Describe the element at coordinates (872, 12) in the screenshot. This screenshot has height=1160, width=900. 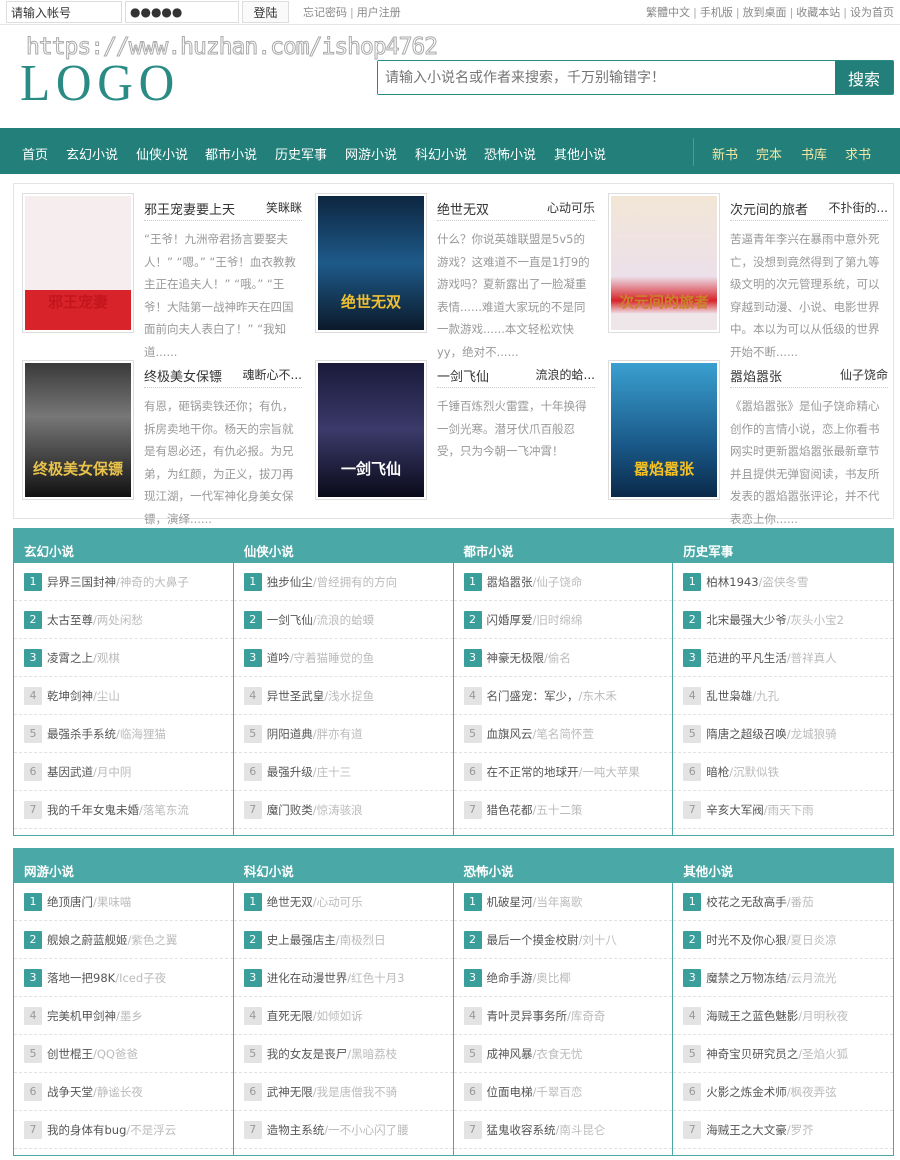
I see `utility-link: 设为首页` at that location.